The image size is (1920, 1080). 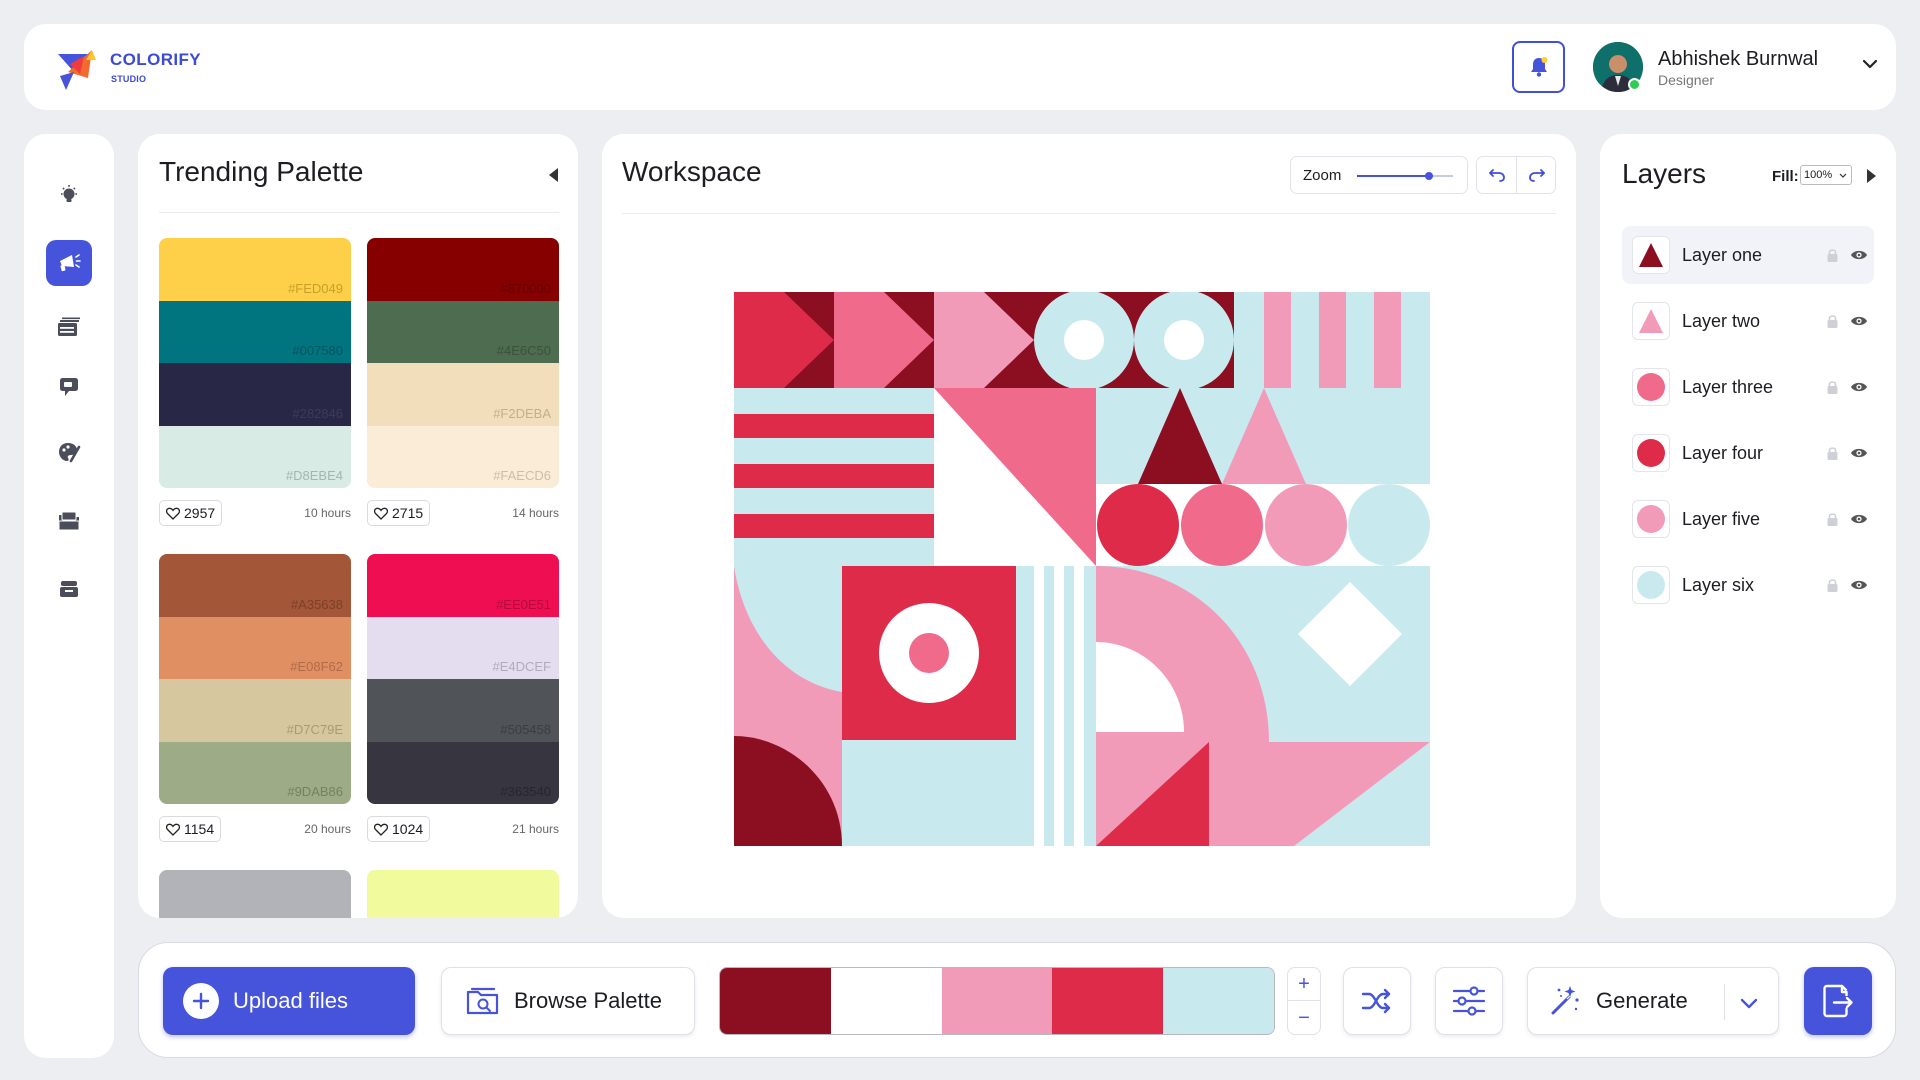 What do you see at coordinates (1651, 519) in the screenshot?
I see `circle-shape-icon` at bounding box center [1651, 519].